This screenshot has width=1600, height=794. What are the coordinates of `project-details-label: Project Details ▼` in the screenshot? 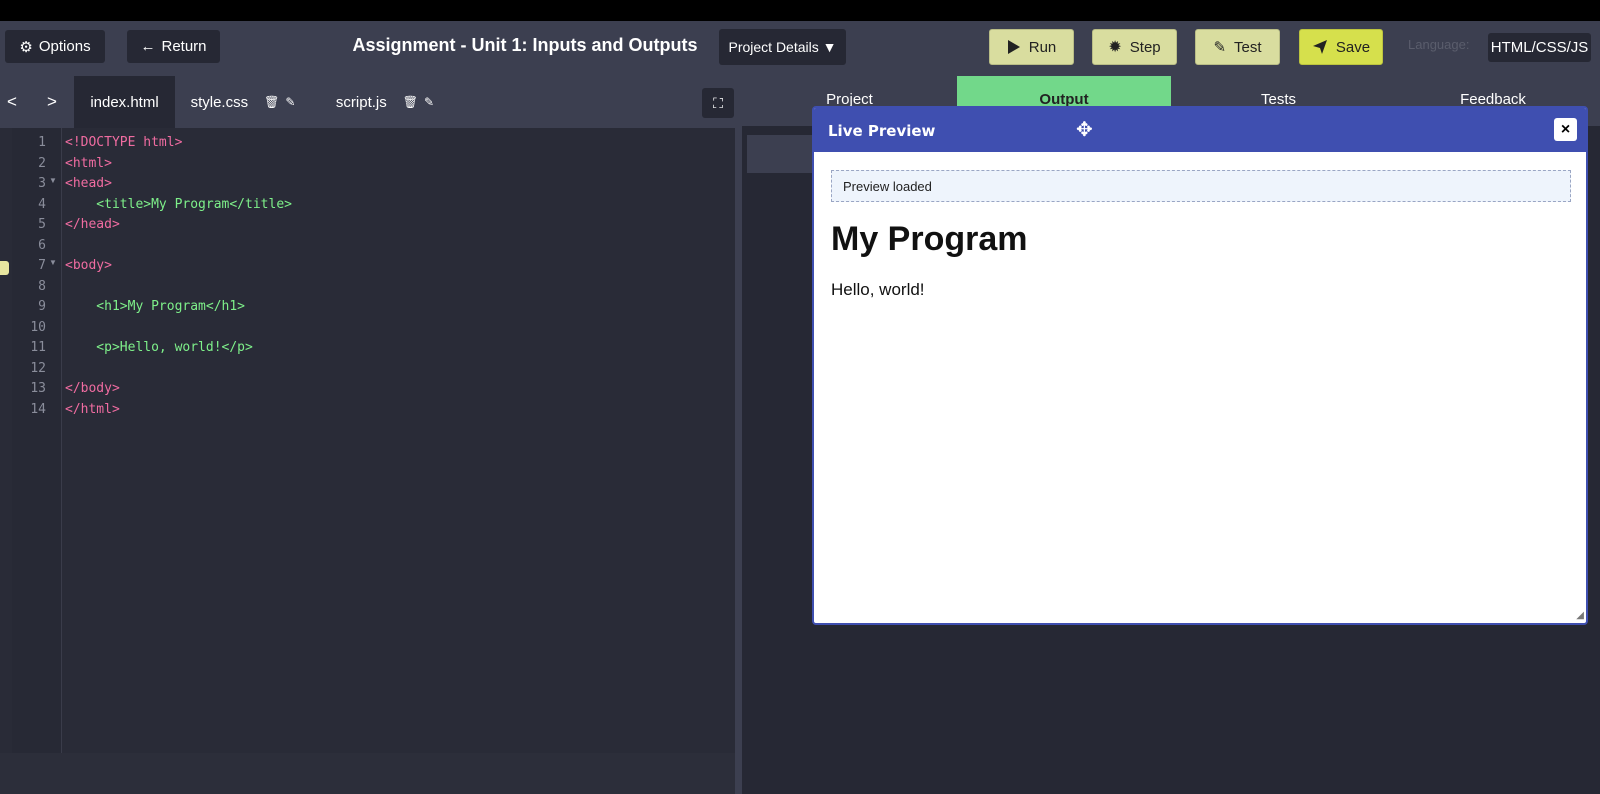 It's located at (782, 47).